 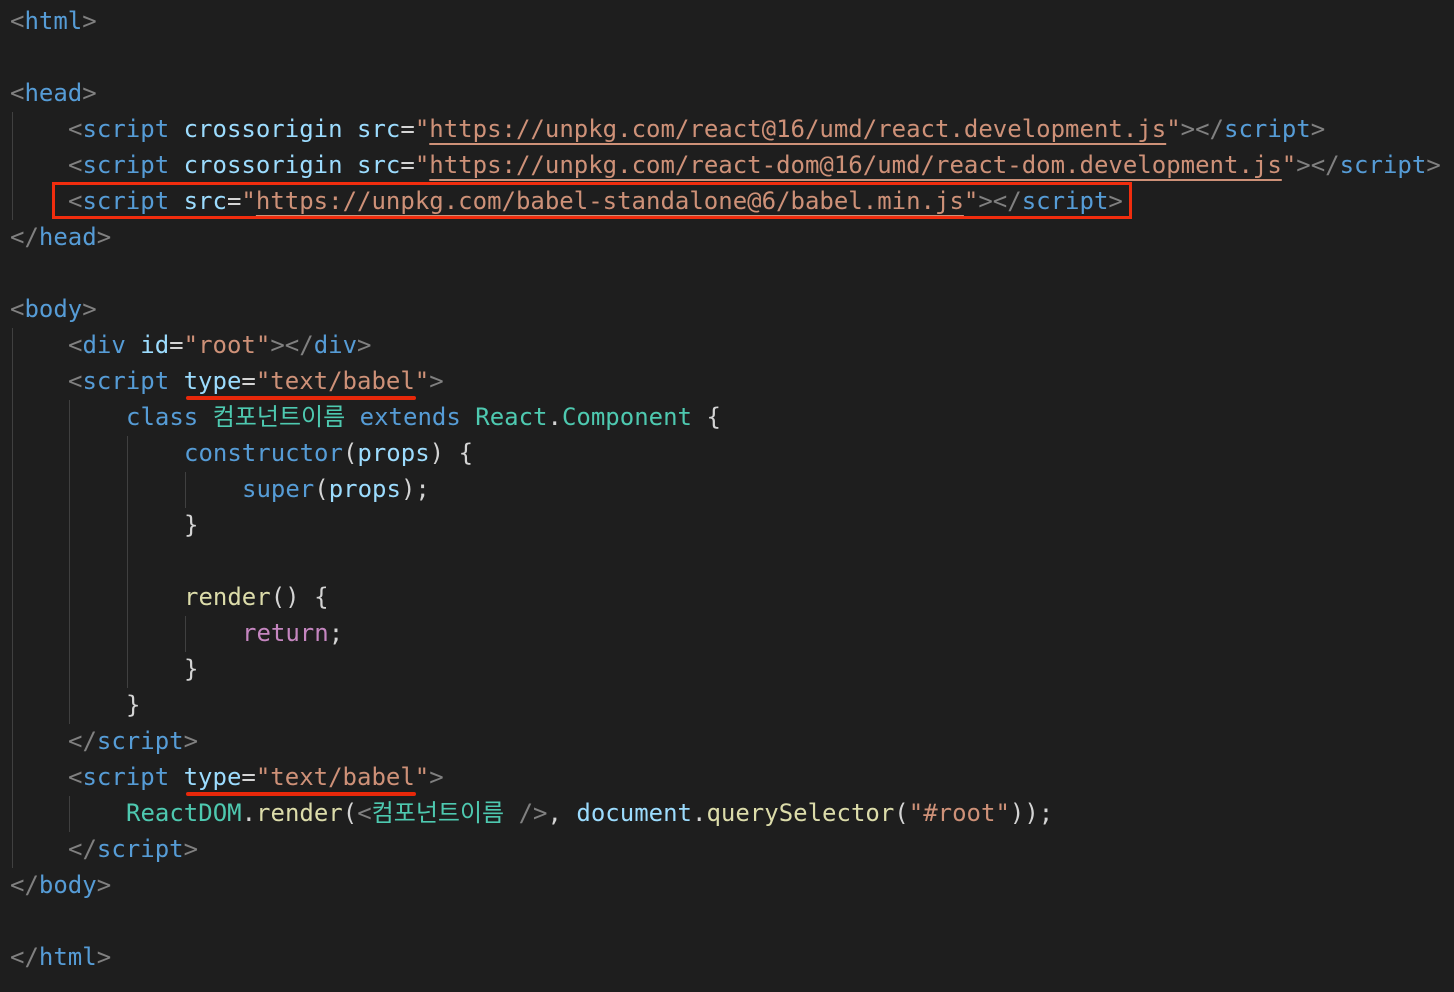 I want to click on code-line-div-root: <div id="root"></div>, so click(x=220, y=345).